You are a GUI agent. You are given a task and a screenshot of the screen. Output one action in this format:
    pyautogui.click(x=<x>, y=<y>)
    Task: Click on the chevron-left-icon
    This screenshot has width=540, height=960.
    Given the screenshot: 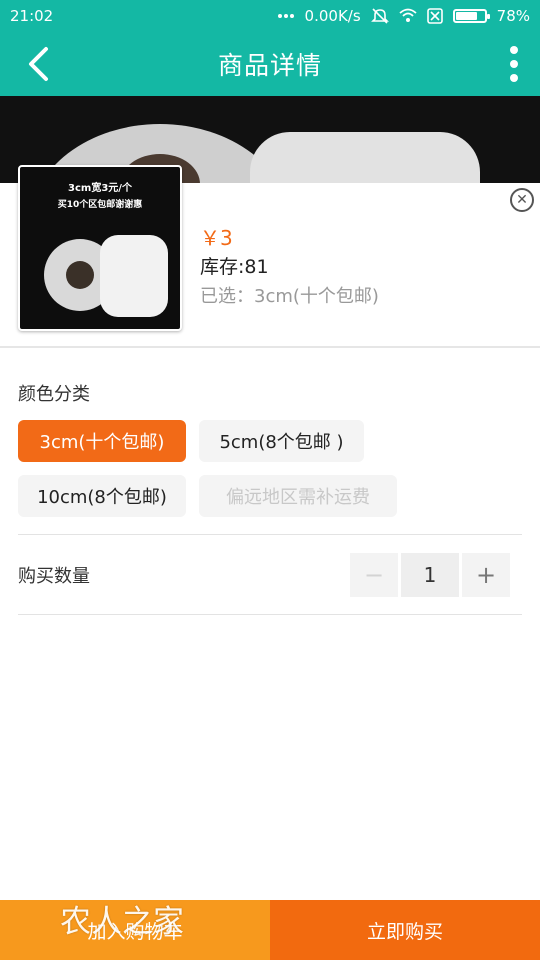 What is the action you would take?
    pyautogui.click(x=38, y=64)
    